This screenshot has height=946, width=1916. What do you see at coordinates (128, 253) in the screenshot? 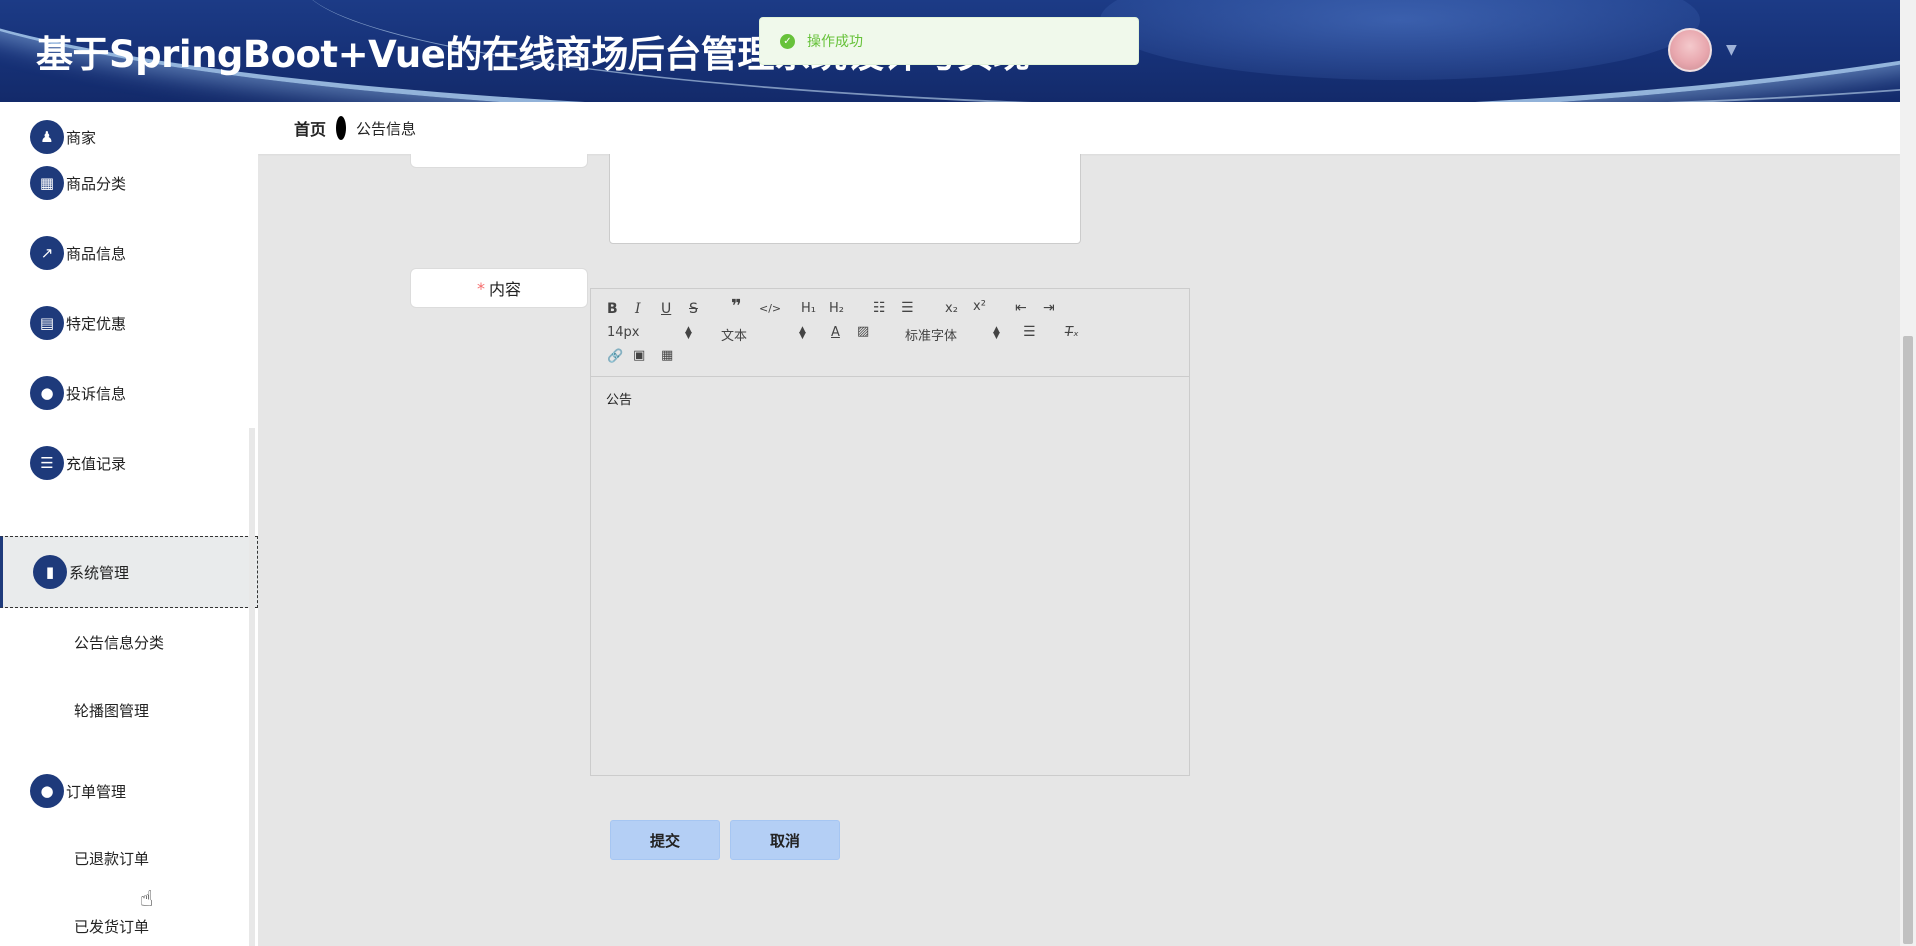
I see `sidebar-item-product: ↗ 商品信息` at bounding box center [128, 253].